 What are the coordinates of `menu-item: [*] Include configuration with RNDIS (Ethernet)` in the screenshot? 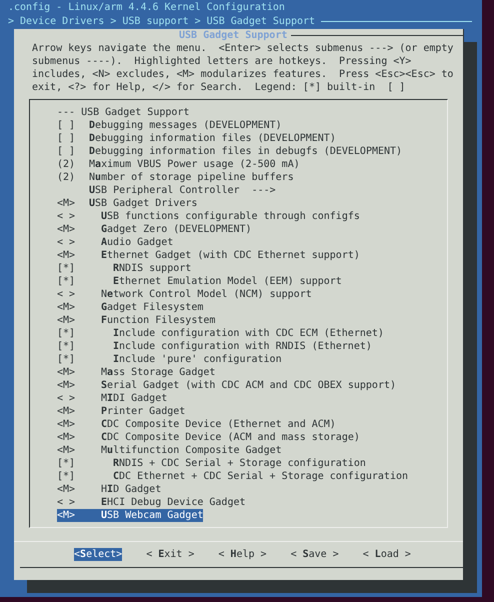 It's located at (214, 346).